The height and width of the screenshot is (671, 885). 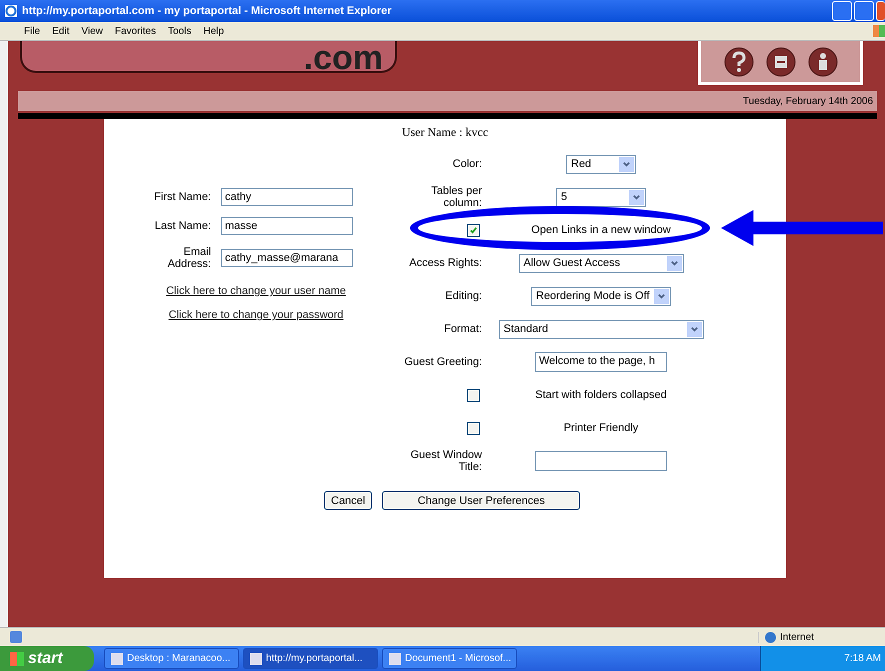 What do you see at coordinates (601, 164) in the screenshot?
I see `dropdown: Red` at bounding box center [601, 164].